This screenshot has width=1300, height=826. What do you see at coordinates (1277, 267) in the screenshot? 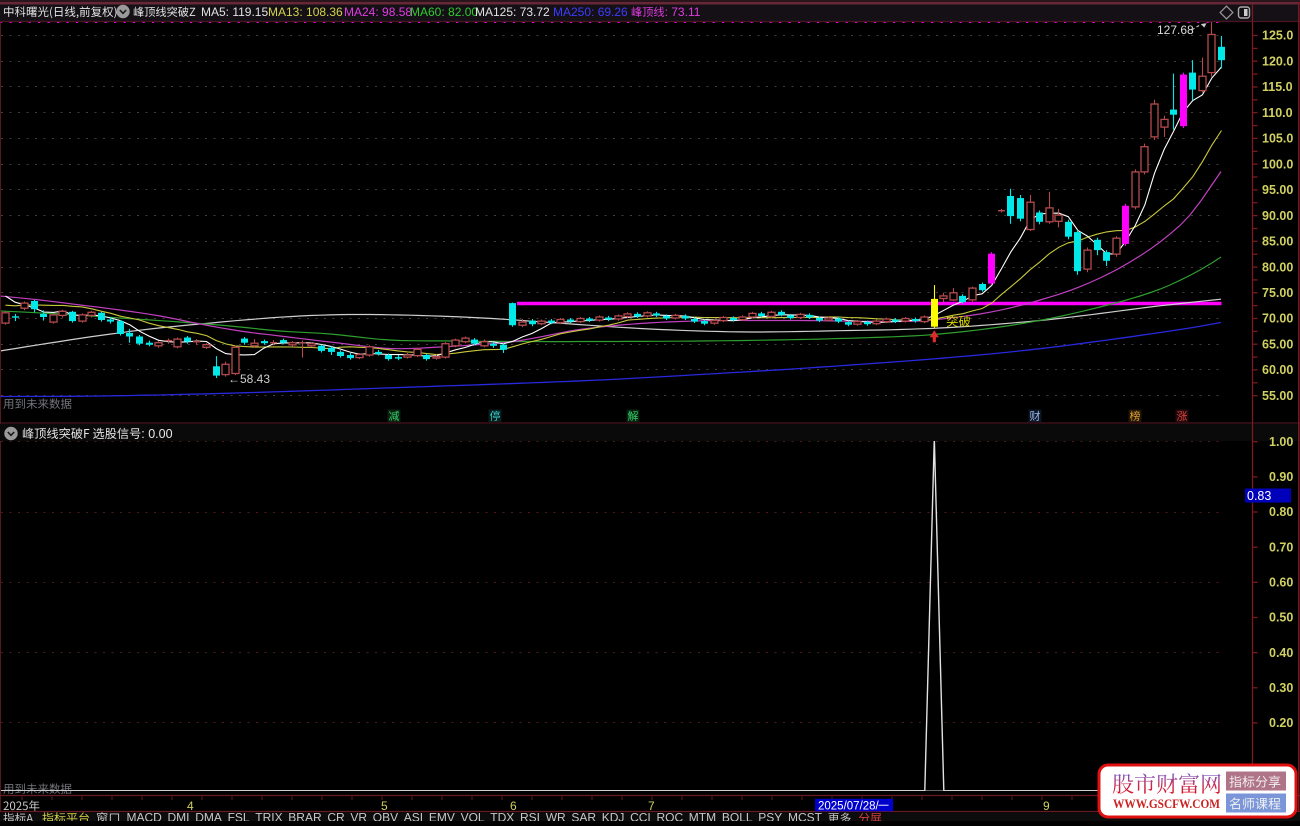
I see `svg-text: 80.00` at bounding box center [1277, 267].